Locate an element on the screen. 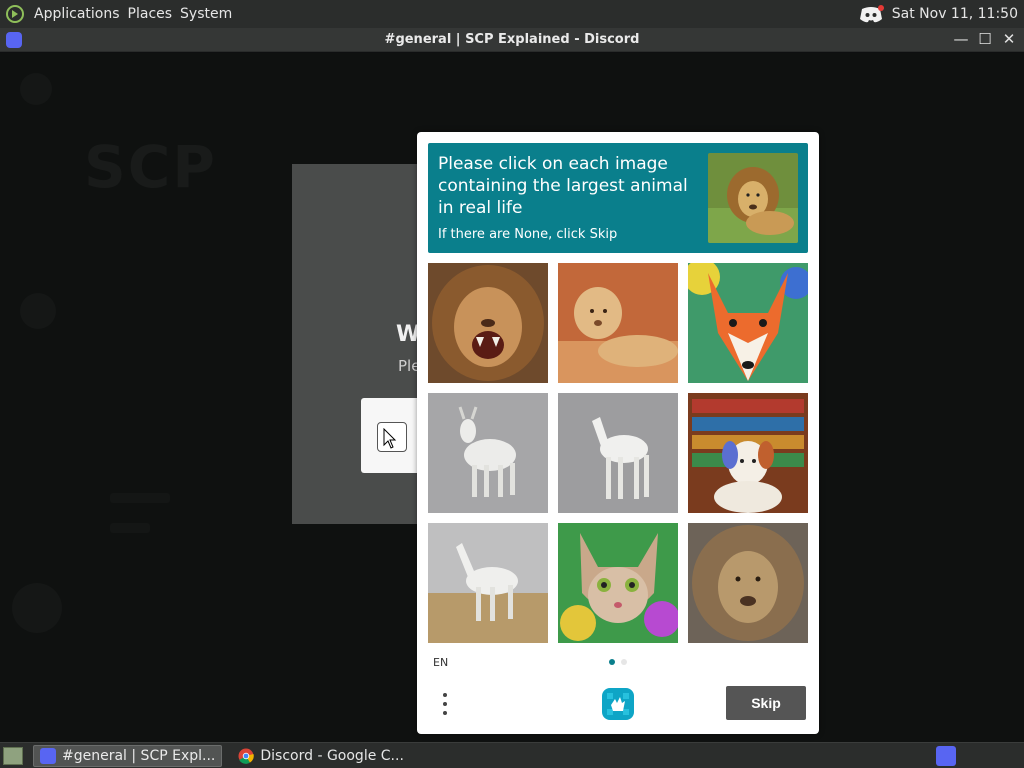 Image resolution: width=1024 pixels, height=768 pixels. prompt-subtext: If there are None, click Skip is located at coordinates (528, 234).